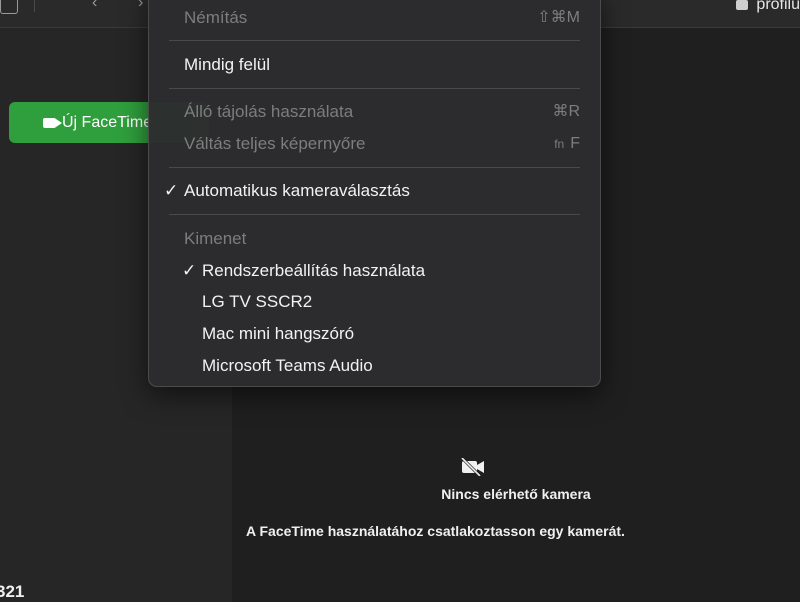 The height and width of the screenshot is (602, 800). I want to click on menu-item-output-label: Rendszerbeállítás használata, so click(314, 270).